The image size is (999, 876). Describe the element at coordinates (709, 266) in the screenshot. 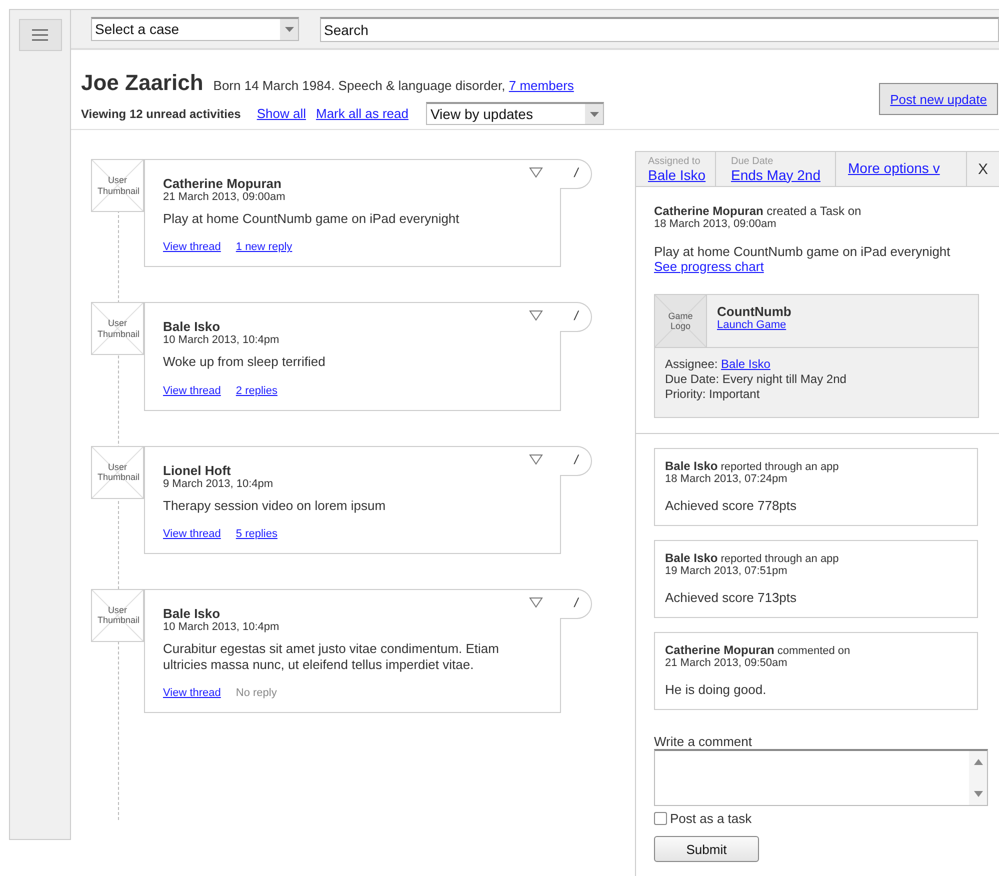

I see `progress-chart-link: See progress chart` at that location.